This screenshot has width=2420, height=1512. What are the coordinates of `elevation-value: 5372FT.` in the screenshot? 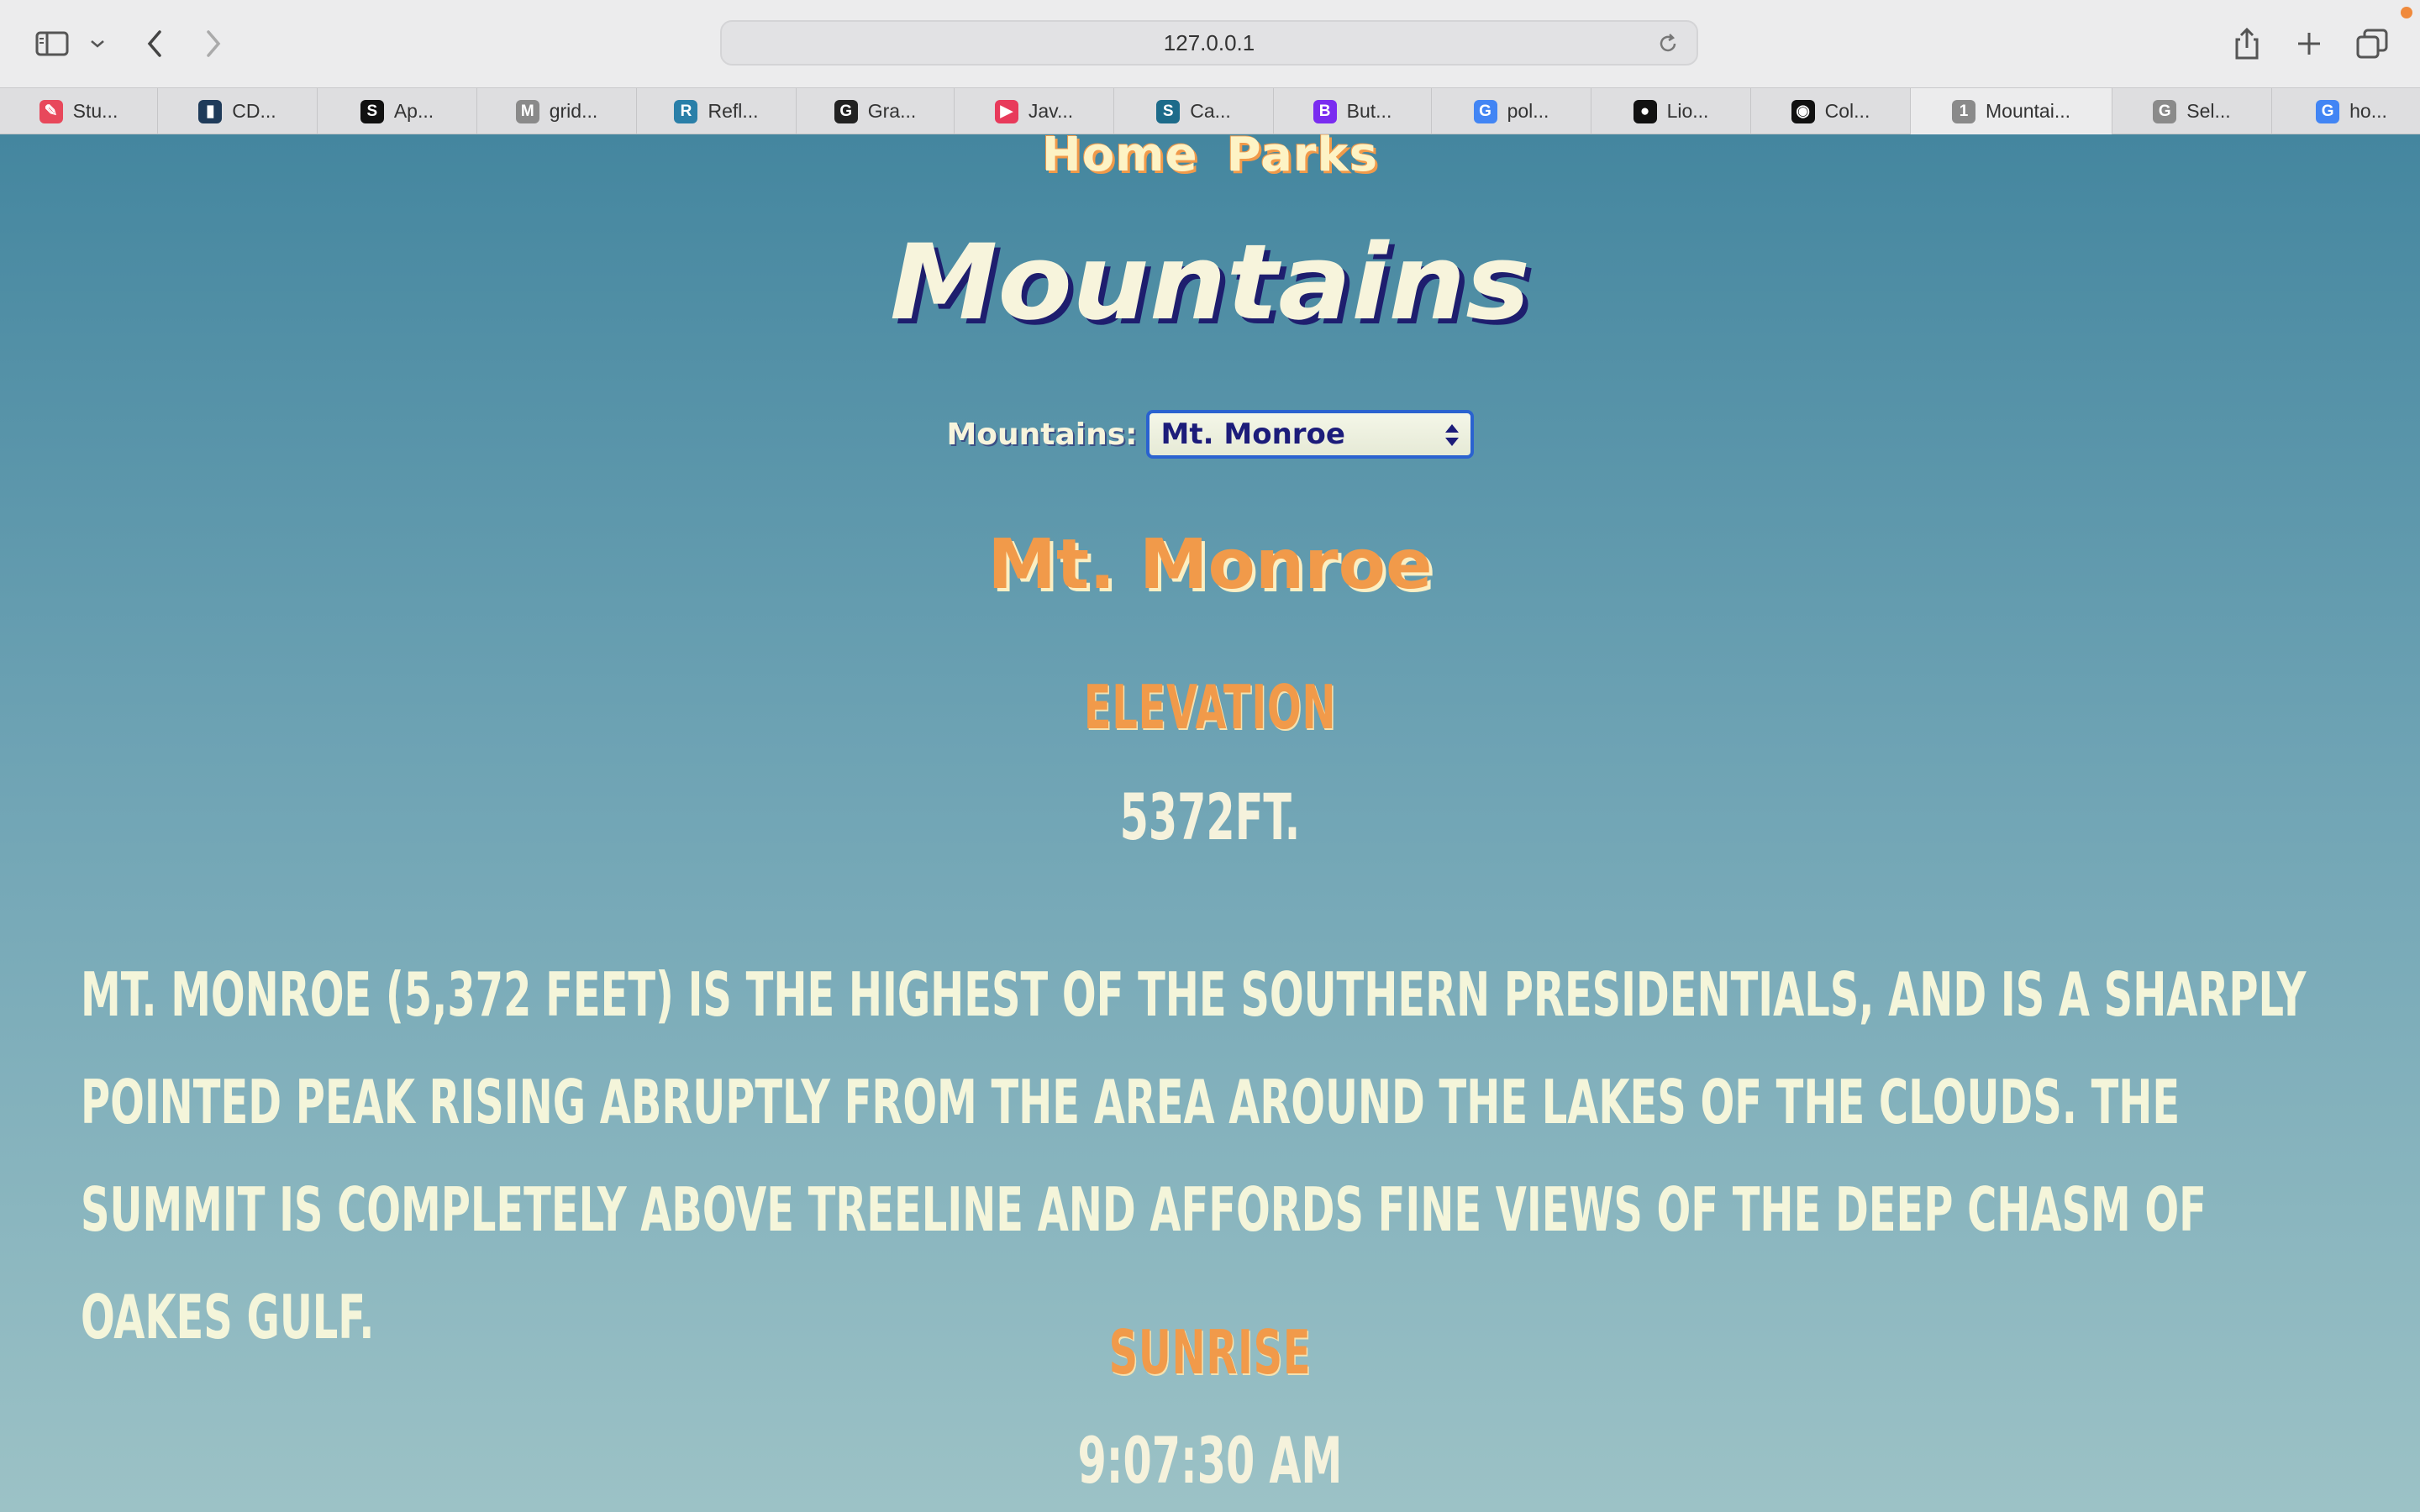 It's located at (1210, 817).